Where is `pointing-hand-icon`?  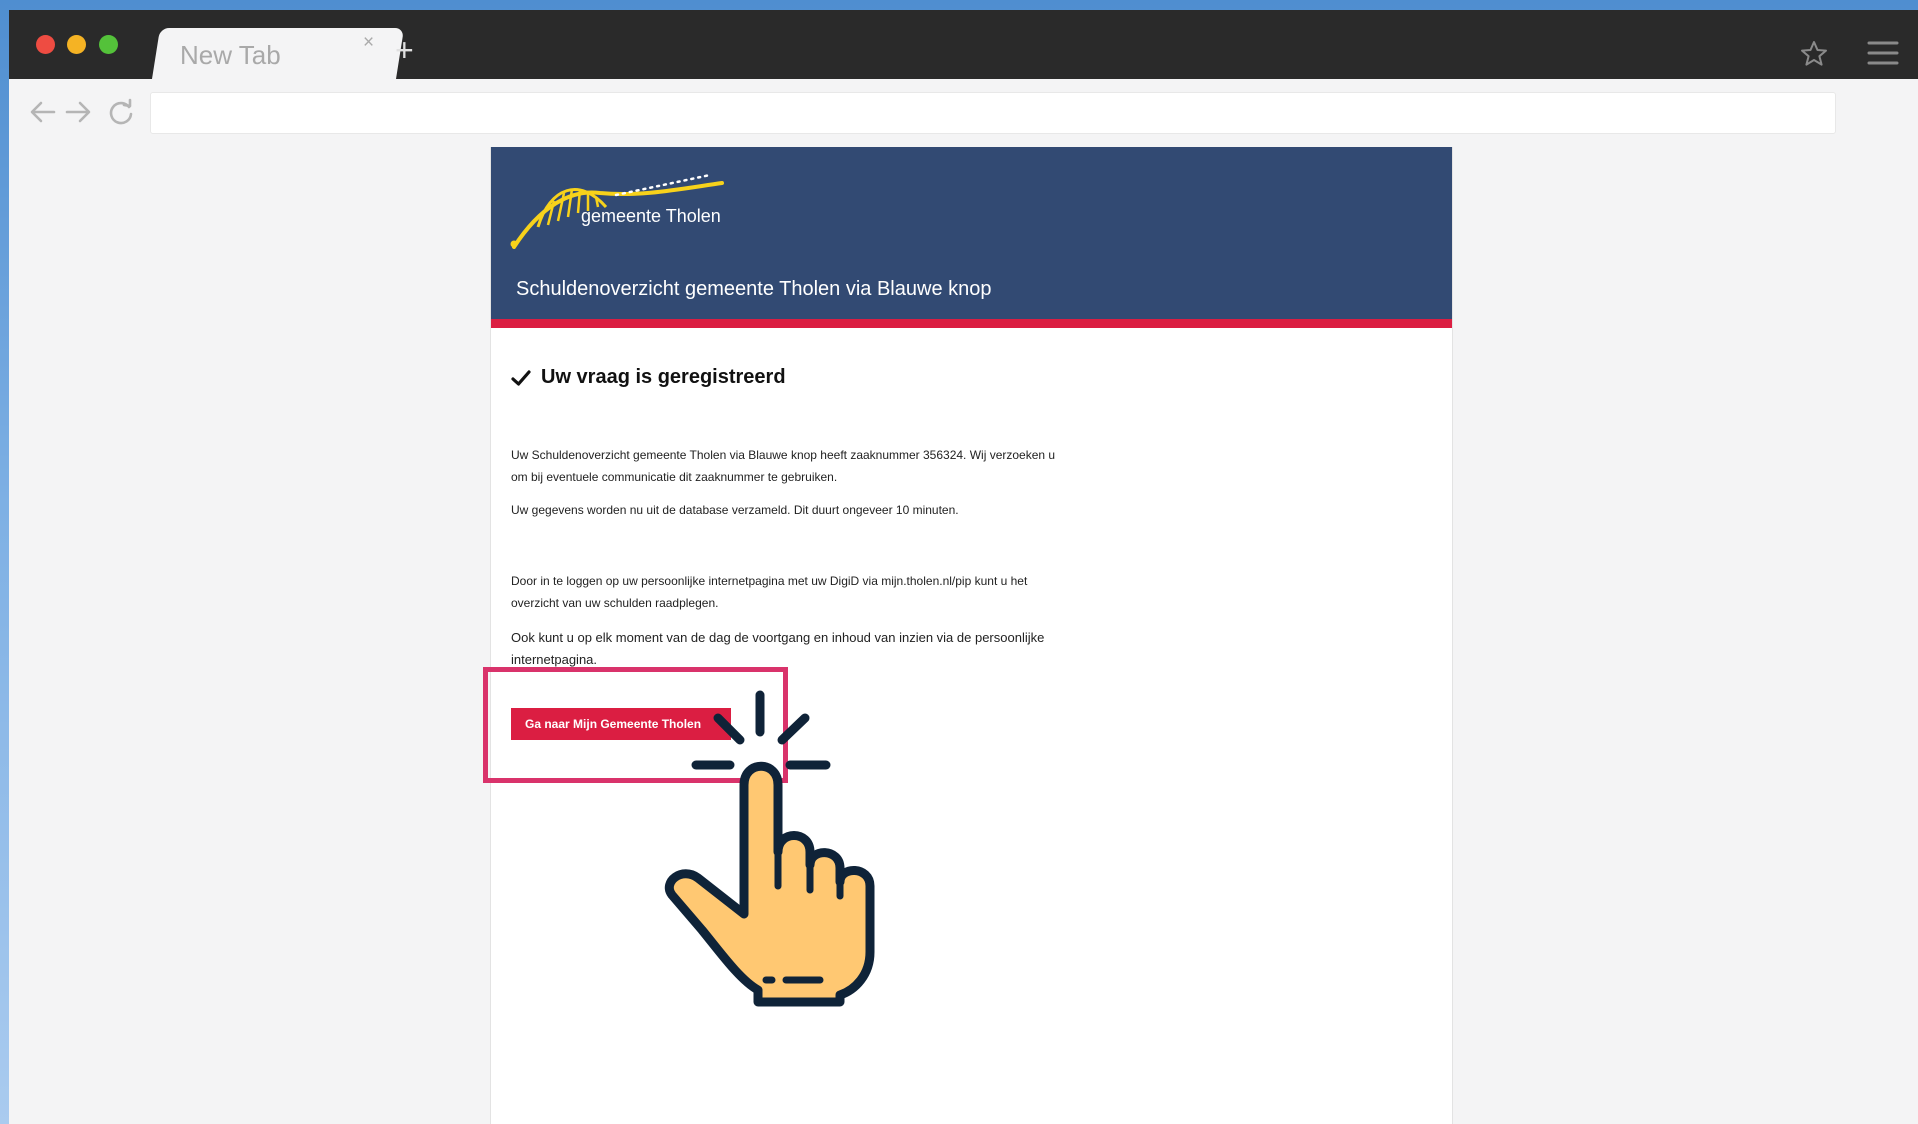 pointing-hand-icon is located at coordinates (770, 848).